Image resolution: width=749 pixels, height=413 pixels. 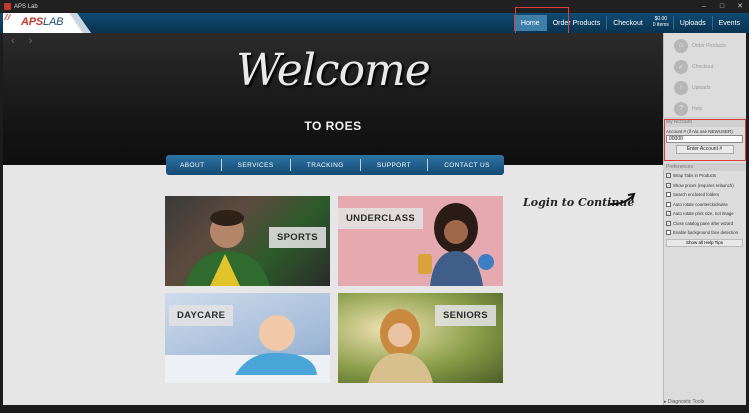 I want to click on tile-label-sports: SPORTS, so click(x=297, y=237).